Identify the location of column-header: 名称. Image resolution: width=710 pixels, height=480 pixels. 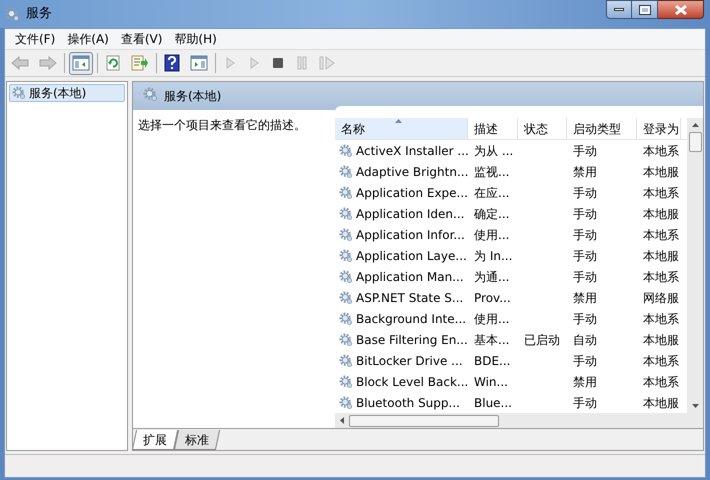
(401, 128).